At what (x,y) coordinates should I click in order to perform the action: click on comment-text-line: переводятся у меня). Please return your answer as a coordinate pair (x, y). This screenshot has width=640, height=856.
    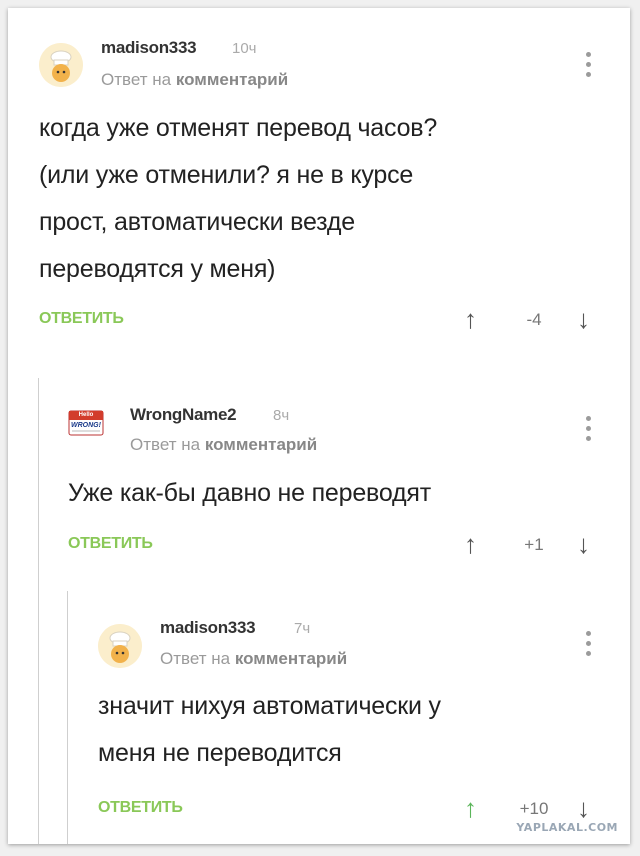
    Looking at the image, I should click on (157, 269).